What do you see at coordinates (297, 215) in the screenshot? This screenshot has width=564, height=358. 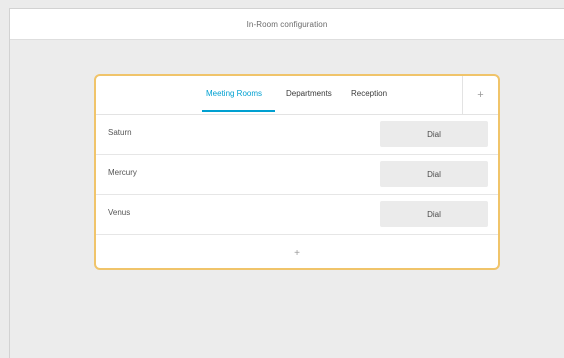 I see `list-item-venus: Venus Dial` at bounding box center [297, 215].